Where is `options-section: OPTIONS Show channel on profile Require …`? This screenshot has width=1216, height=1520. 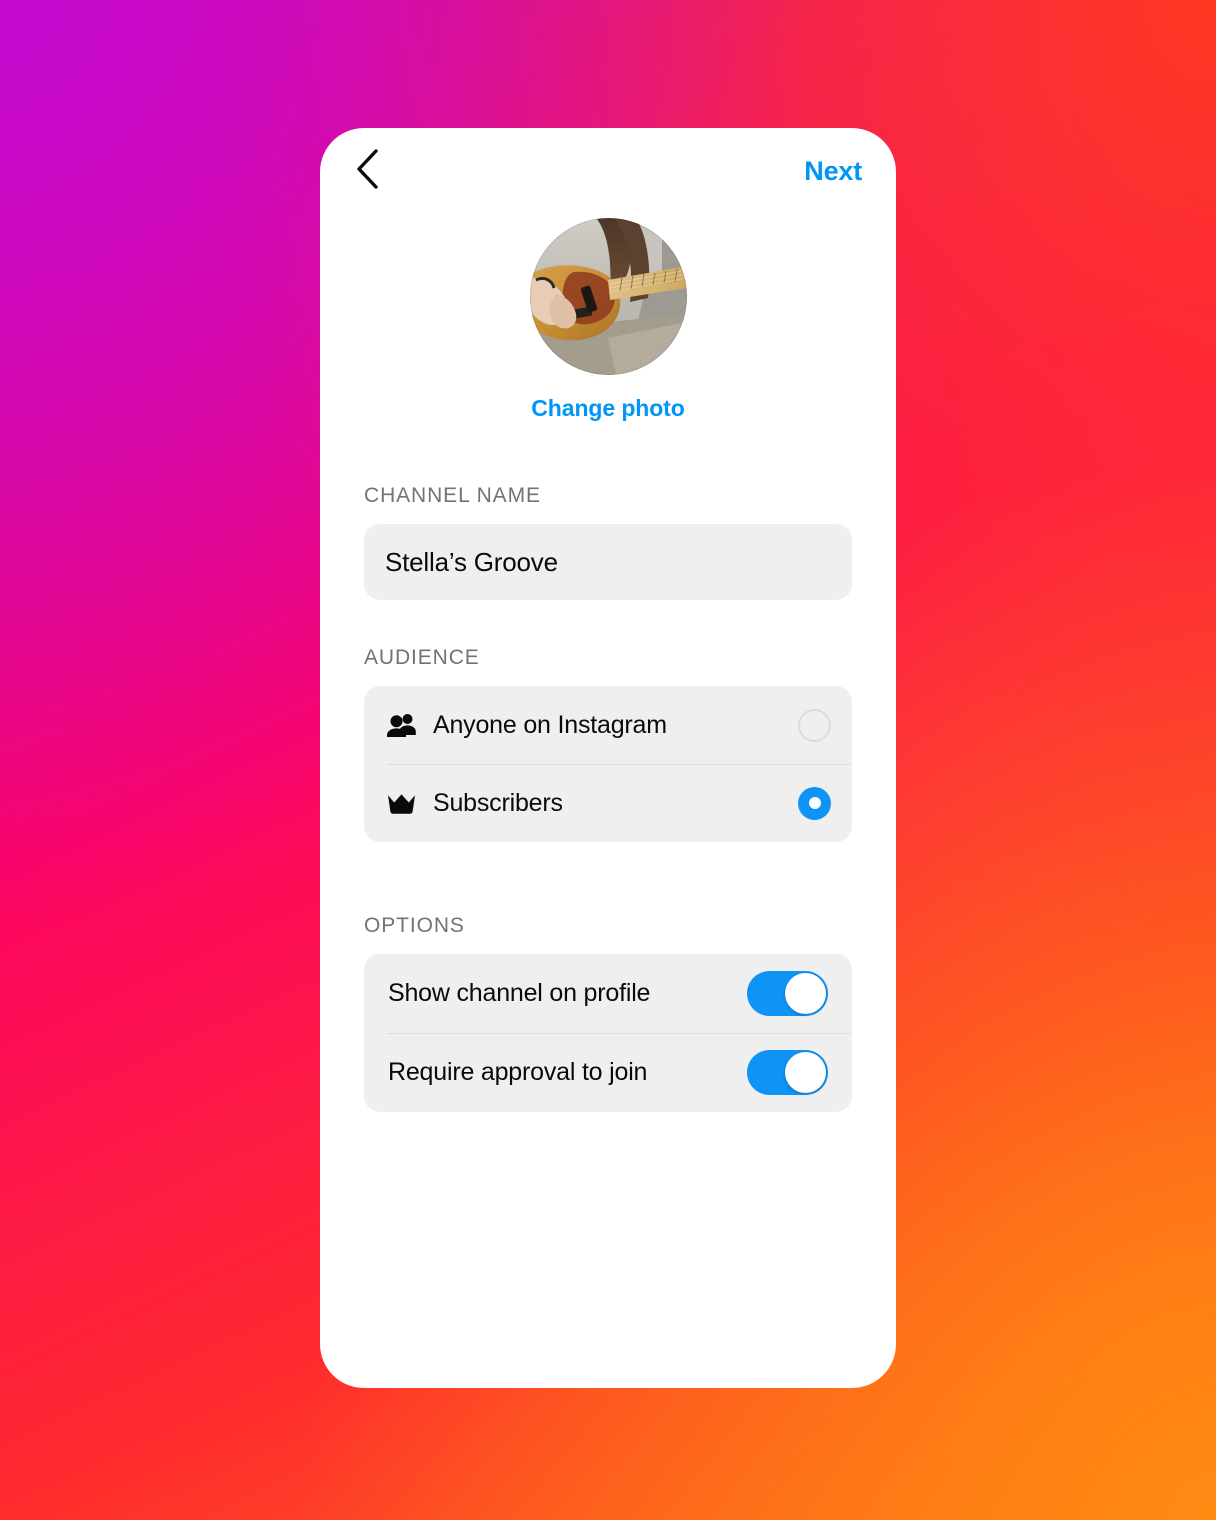
options-section: OPTIONS Show channel on profile Require … is located at coordinates (608, 1013).